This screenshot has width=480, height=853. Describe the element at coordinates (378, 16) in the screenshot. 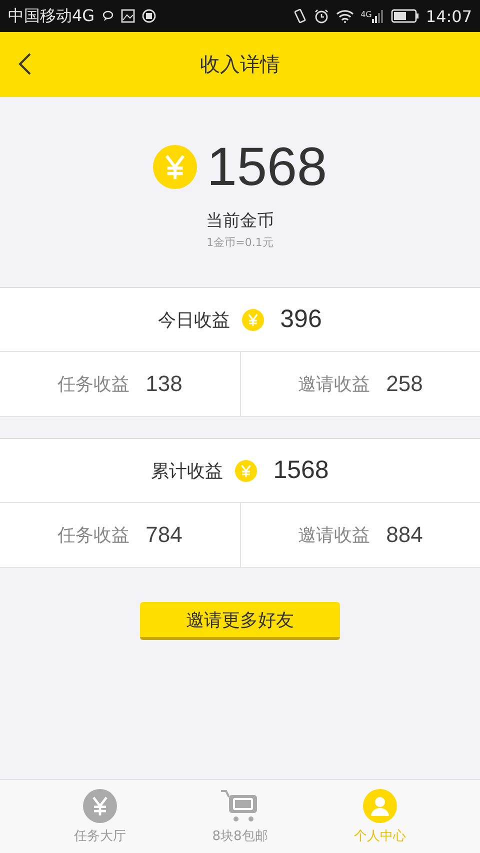

I see `signal-icon` at that location.